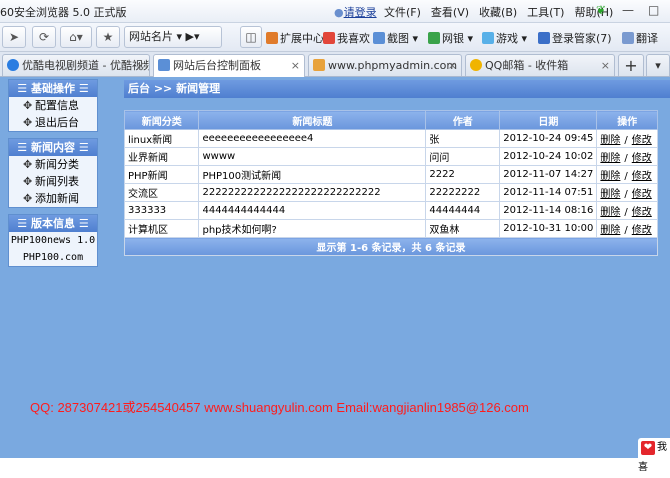 The image size is (670, 478). I want to click on pagination-summary: 显示第 1-6 条记录，共 6 条记录, so click(391, 246).